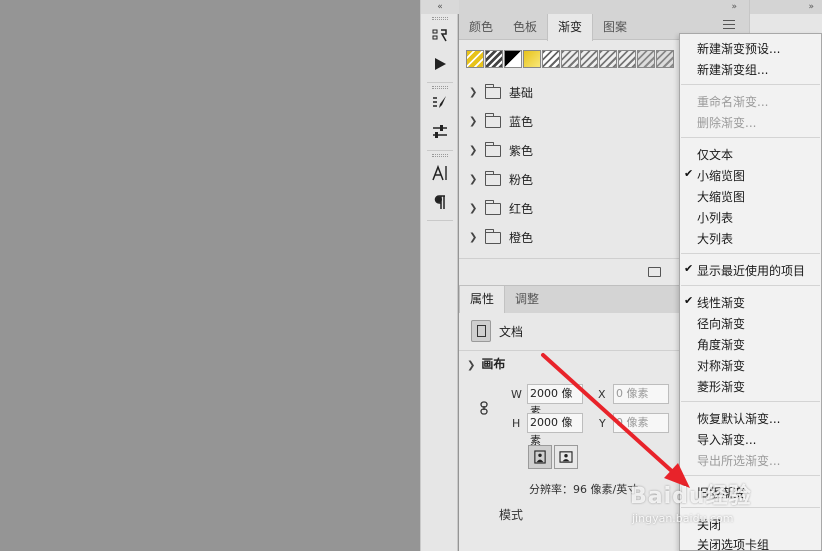 This screenshot has width=822, height=551. Describe the element at coordinates (521, 93) in the screenshot. I see `group-name: 基础` at that location.